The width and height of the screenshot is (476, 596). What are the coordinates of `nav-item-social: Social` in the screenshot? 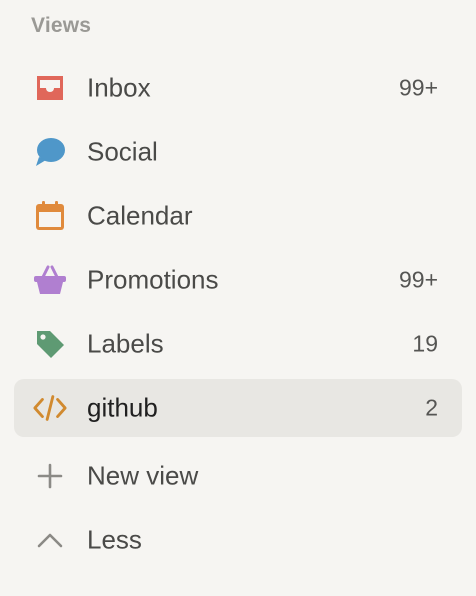 It's located at (238, 152).